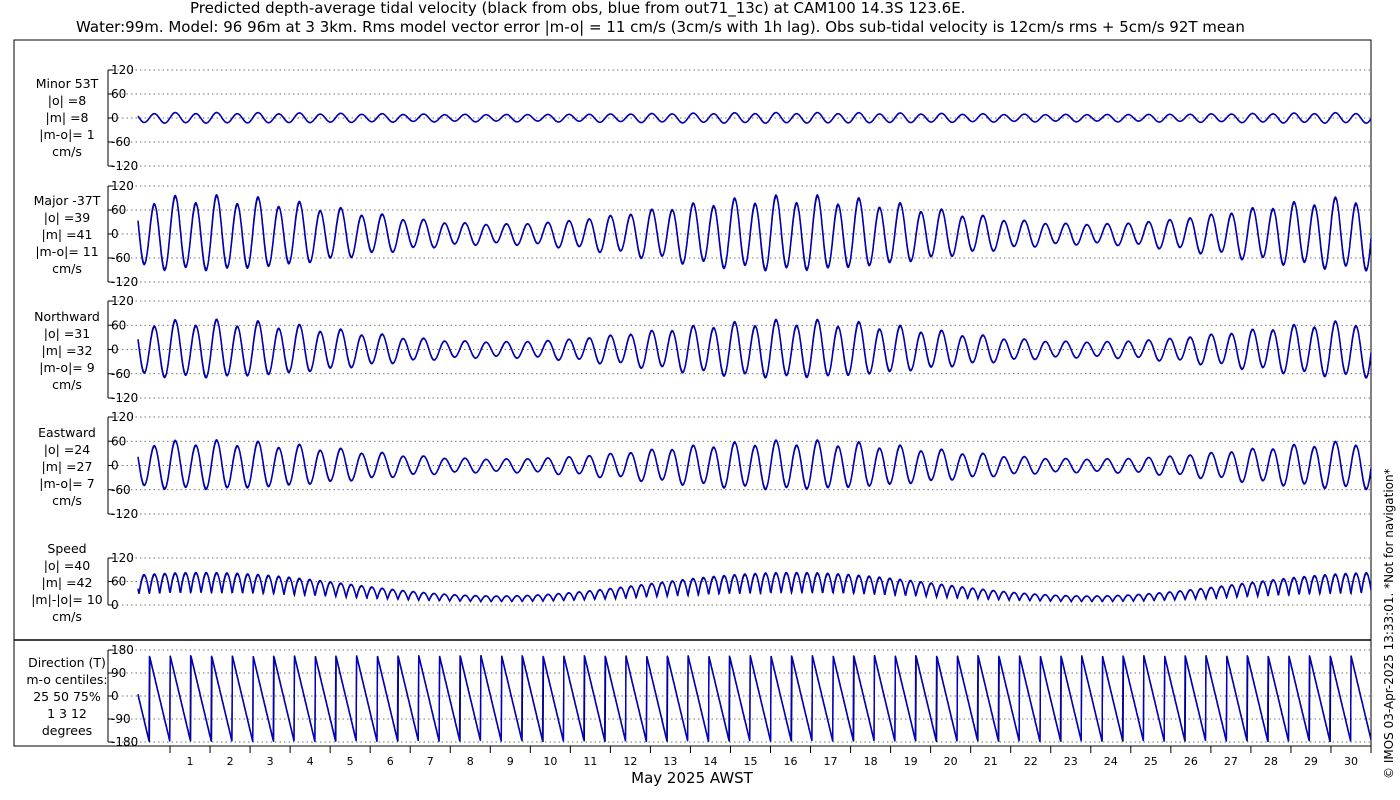  What do you see at coordinates (122, 301) in the screenshot?
I see `y-tick-label-northward-0: 120` at bounding box center [122, 301].